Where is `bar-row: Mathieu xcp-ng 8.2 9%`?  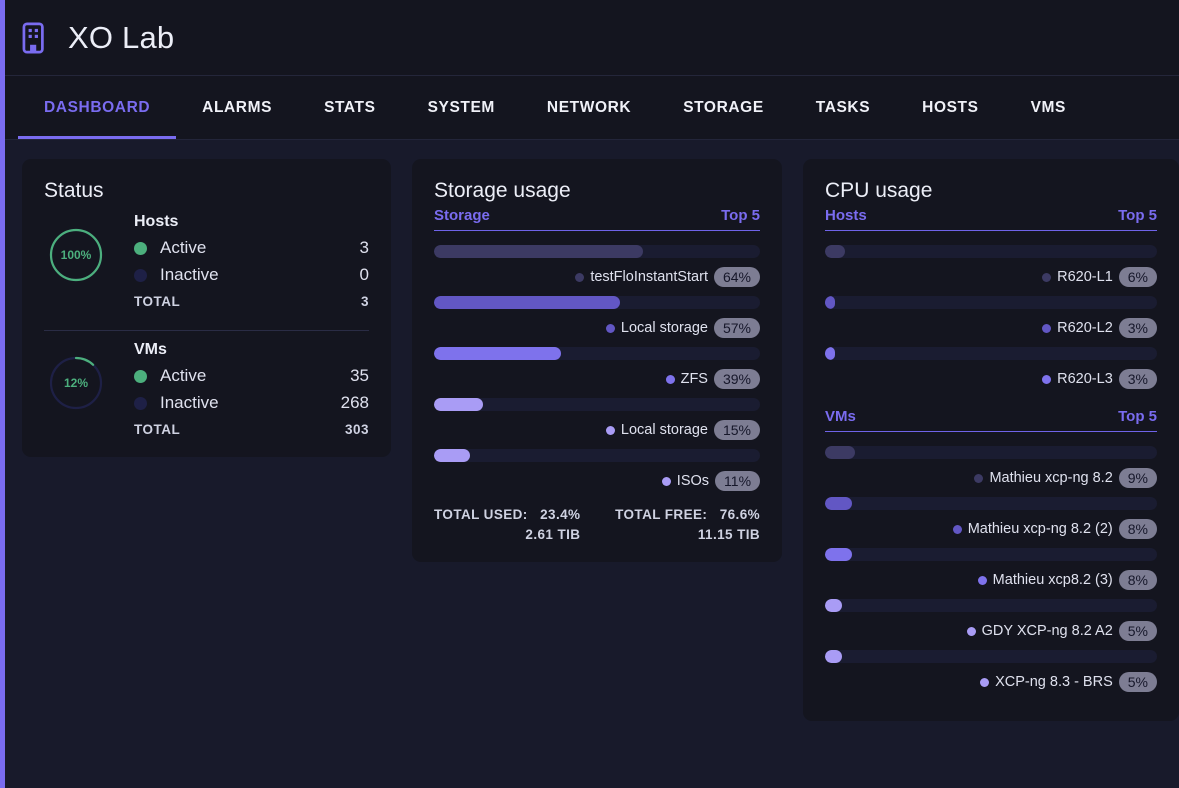
bar-row: Mathieu xcp-ng 8.2 9% is located at coordinates (991, 467).